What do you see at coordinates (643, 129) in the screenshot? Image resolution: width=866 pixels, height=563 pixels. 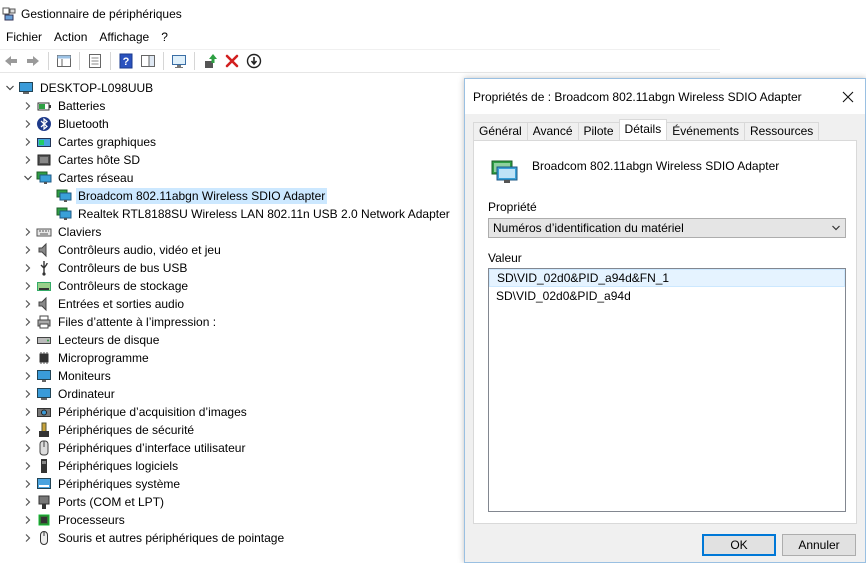 I see `tab-details: Détails` at bounding box center [643, 129].